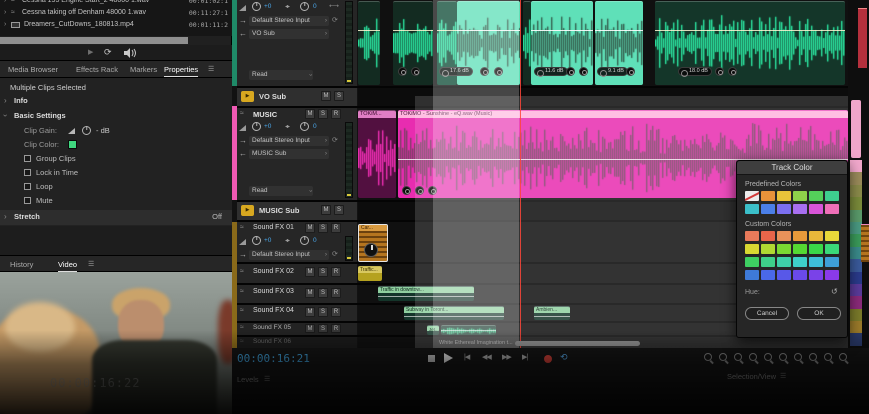  I want to click on zoom-out-vertical-icon, so click(769, 358).